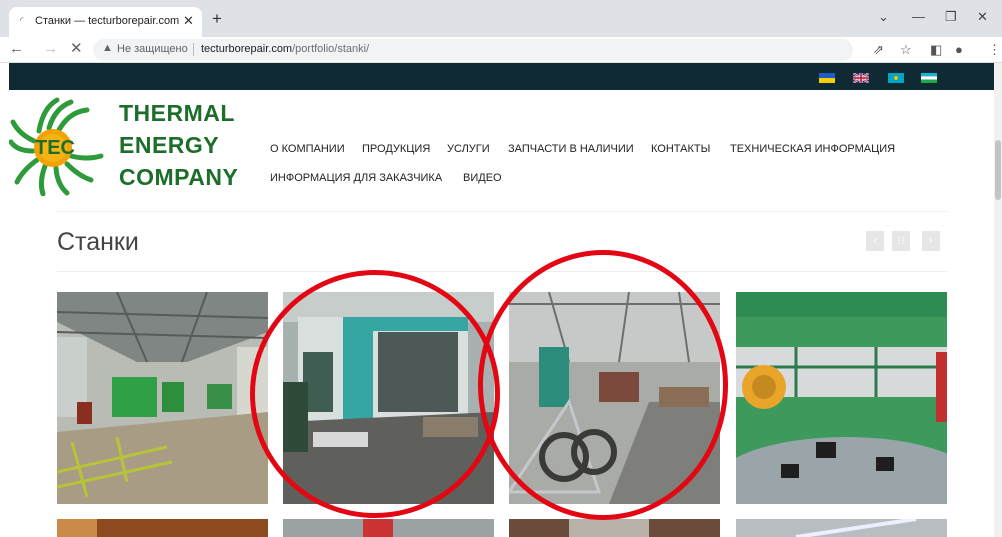 The width and height of the screenshot is (1002, 537). I want to click on tab-search-icon: ⌄, so click(883, 17).